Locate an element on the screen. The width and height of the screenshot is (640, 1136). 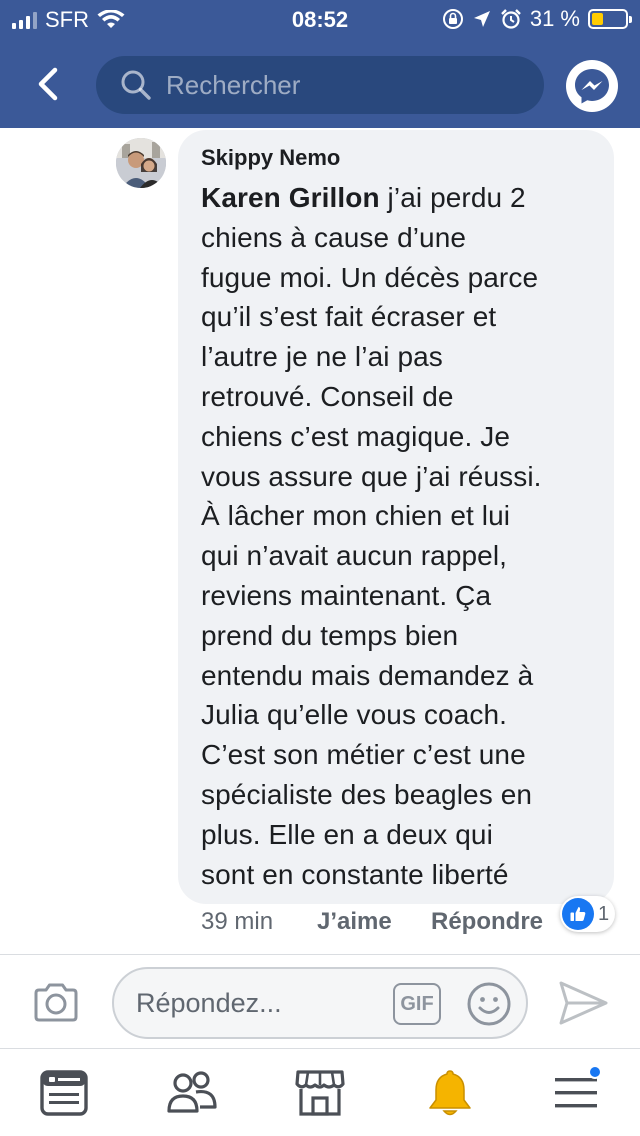
send-button is located at coordinates (583, 1003).